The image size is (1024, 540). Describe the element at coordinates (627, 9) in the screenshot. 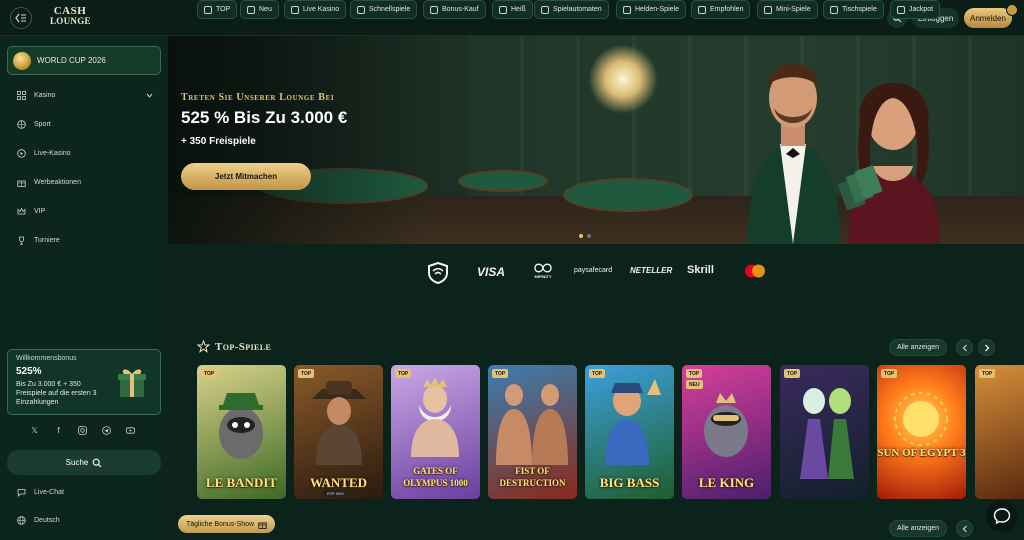

I see `hero-icon` at that location.